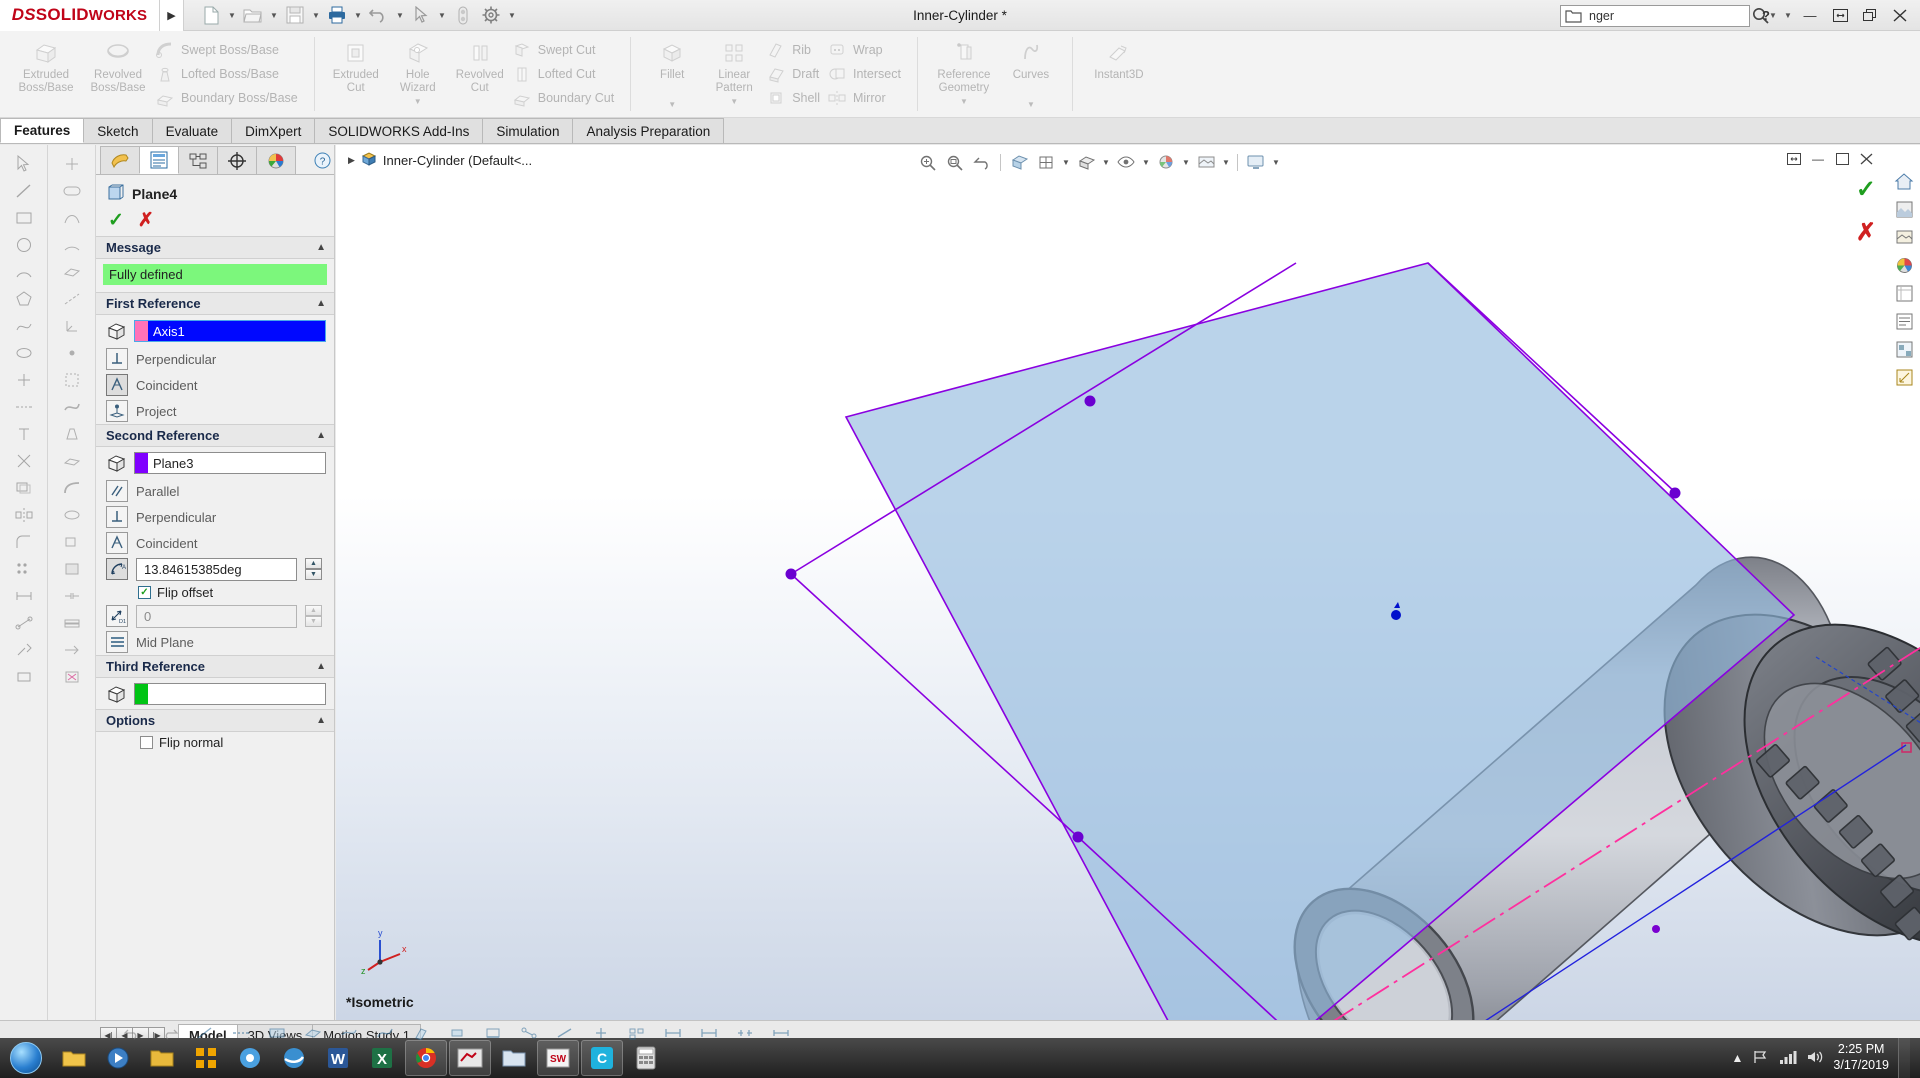 The width and height of the screenshot is (1920, 1078). I want to click on curves-button: Curves ▼, so click(1031, 72).